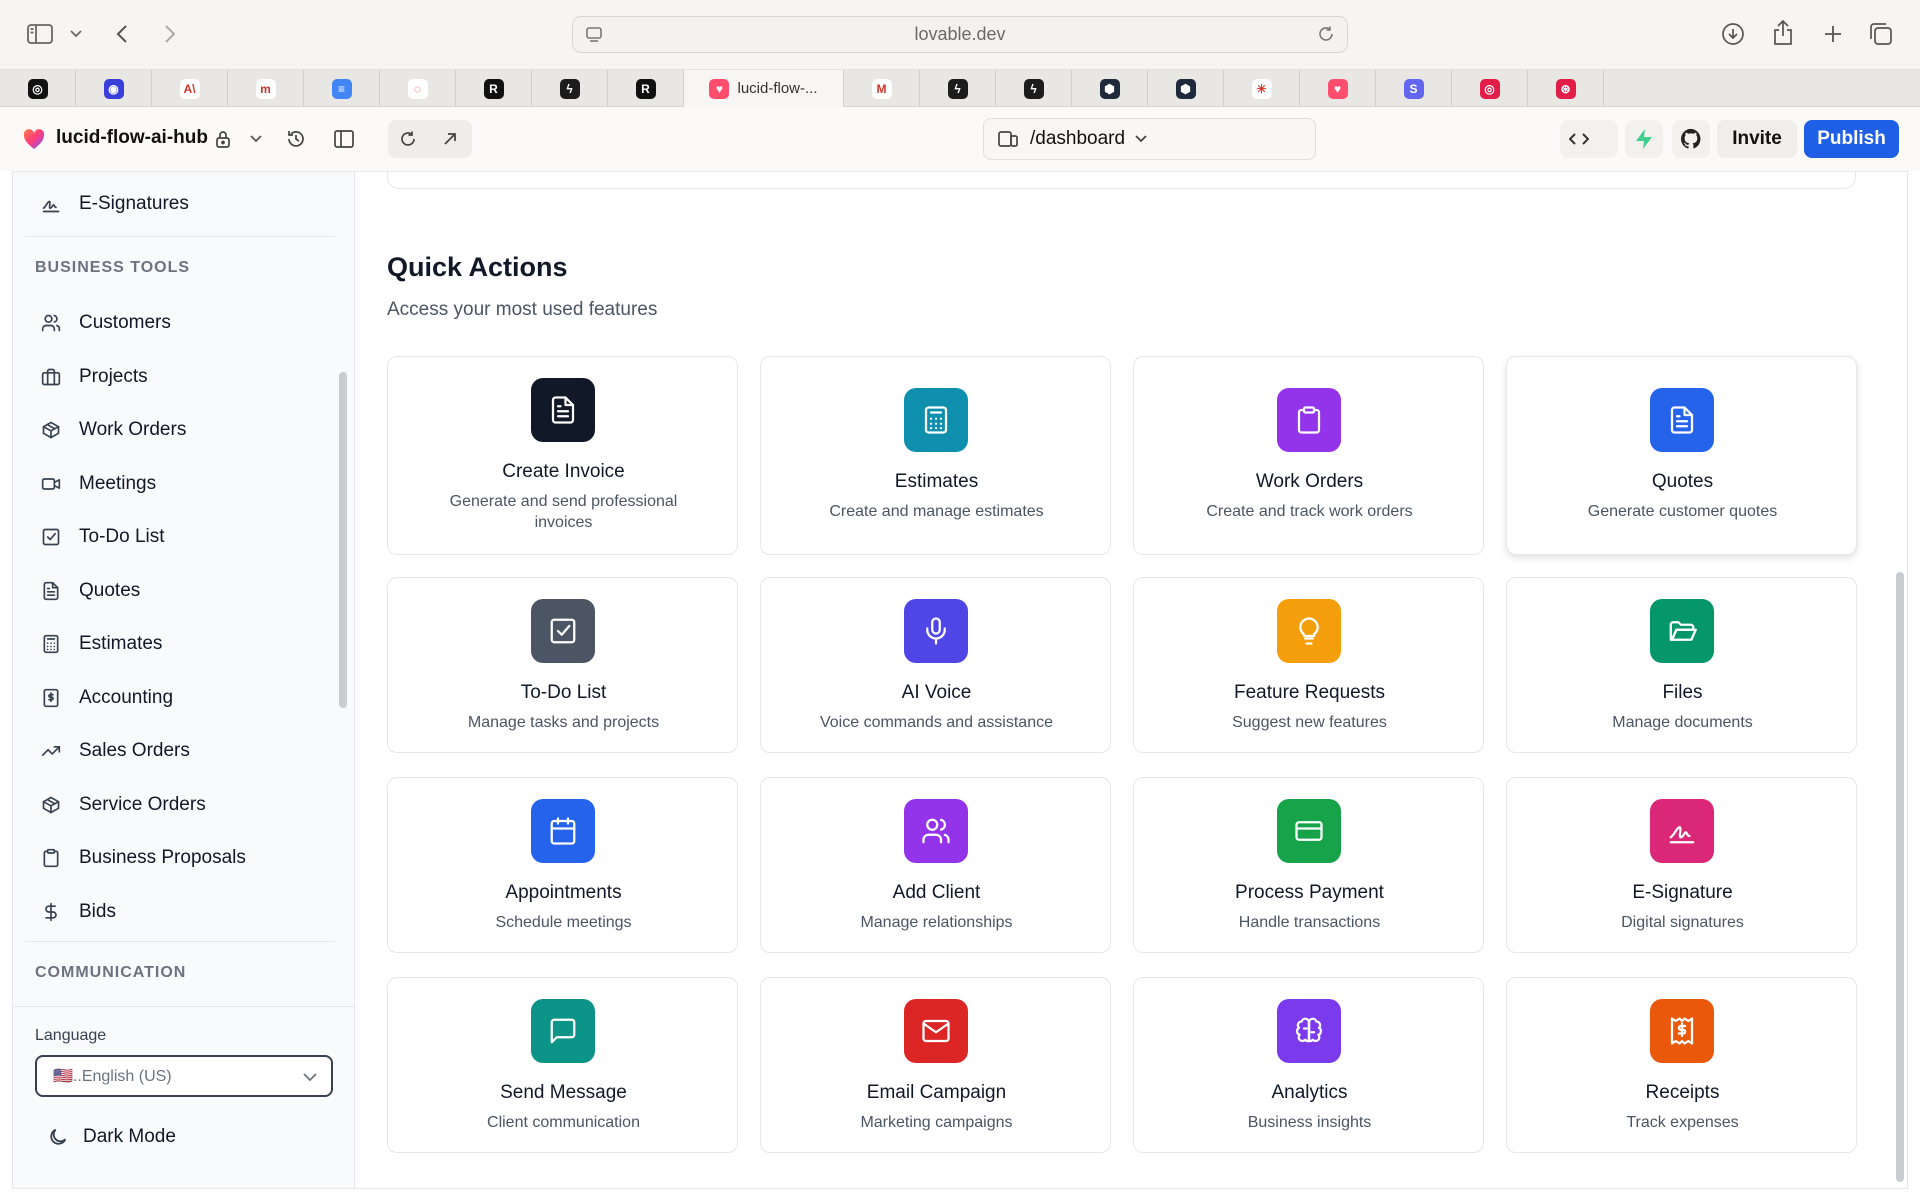 The width and height of the screenshot is (1920, 1200). Describe the element at coordinates (1308, 665) in the screenshot. I see `quick-action-feature-requests: Feature Requests Suggest new features` at that location.